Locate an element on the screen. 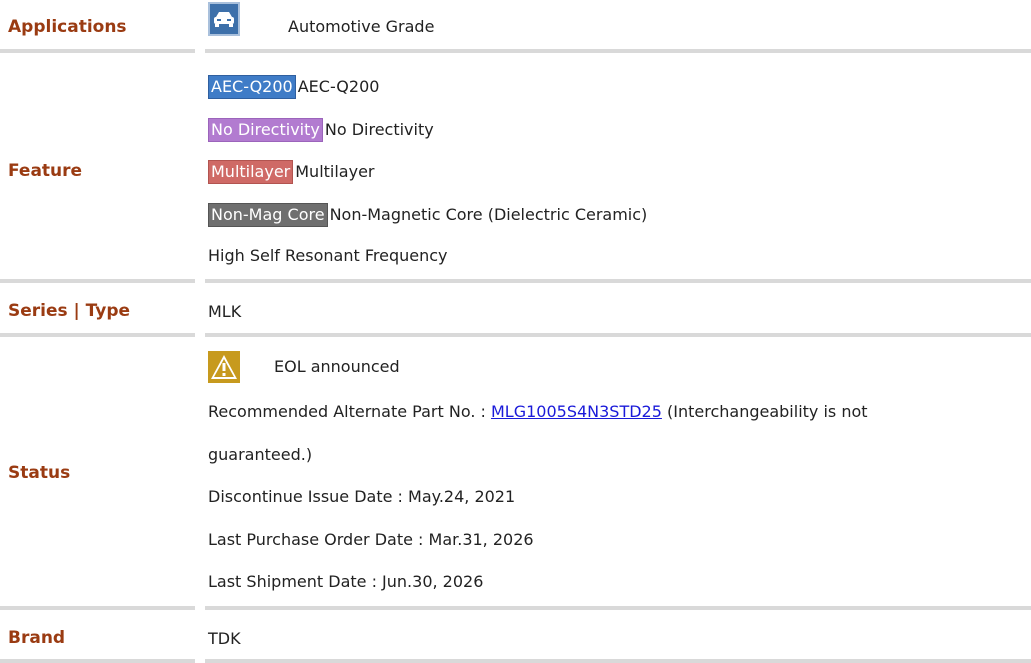 The image size is (1031, 663). feature-item: No Directivity No Directivity is located at coordinates (321, 130).